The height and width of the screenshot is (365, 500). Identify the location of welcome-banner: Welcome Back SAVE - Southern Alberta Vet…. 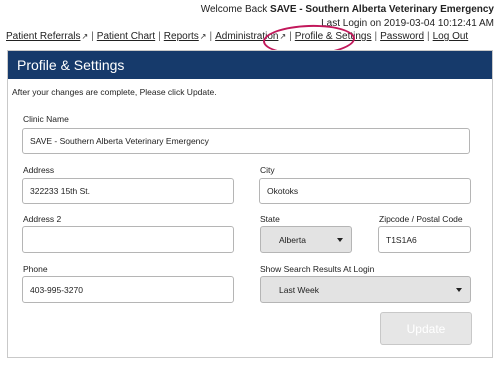
(347, 17).